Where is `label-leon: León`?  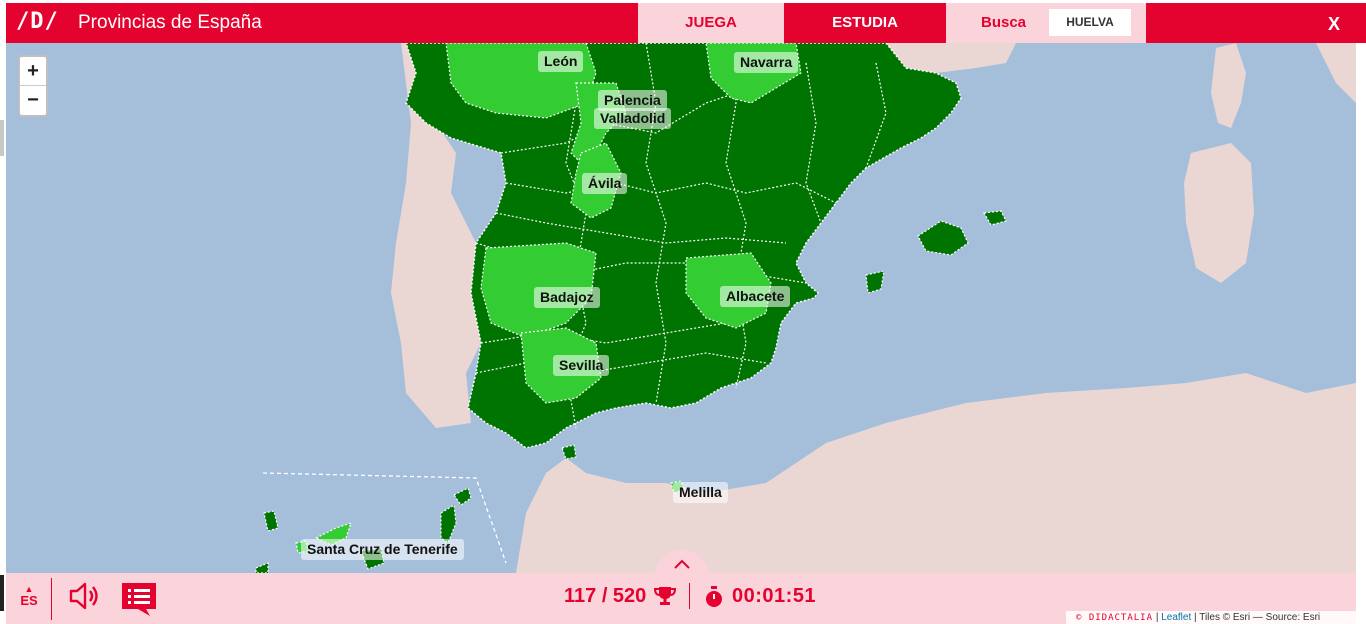
label-leon: León is located at coordinates (561, 61).